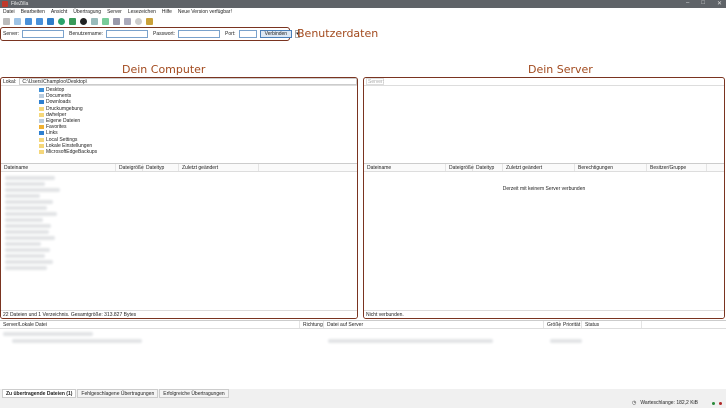 The image size is (726, 408). What do you see at coordinates (612, 324) in the screenshot?
I see `col-status: Status` at bounding box center [612, 324].